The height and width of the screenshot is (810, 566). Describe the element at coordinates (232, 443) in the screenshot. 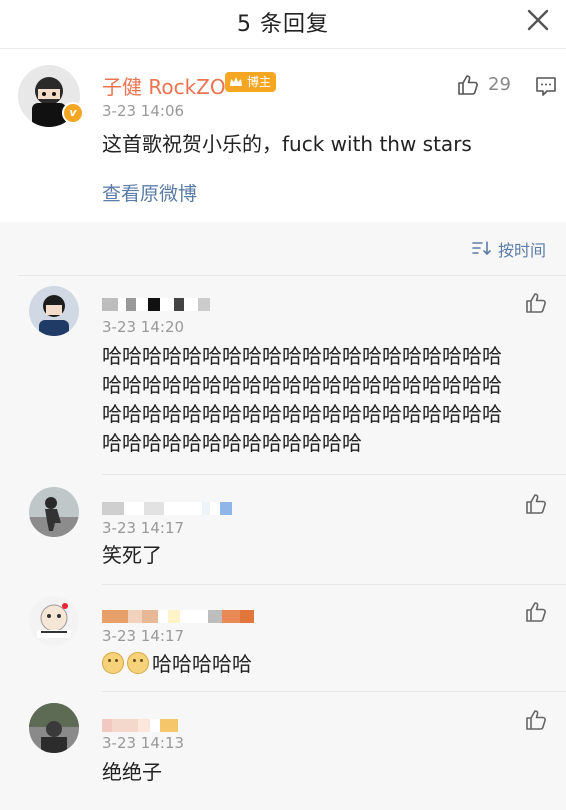

I see `comment-line: 哈哈哈哈哈哈哈哈哈哈哈哈哈` at that location.